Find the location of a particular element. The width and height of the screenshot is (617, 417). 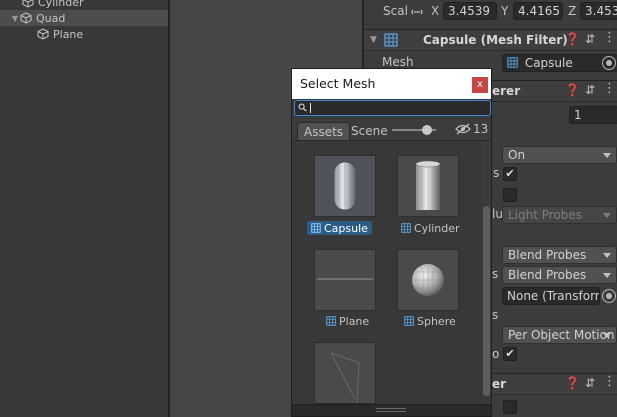

dropdown-value: Light Probes is located at coordinates (545, 215).